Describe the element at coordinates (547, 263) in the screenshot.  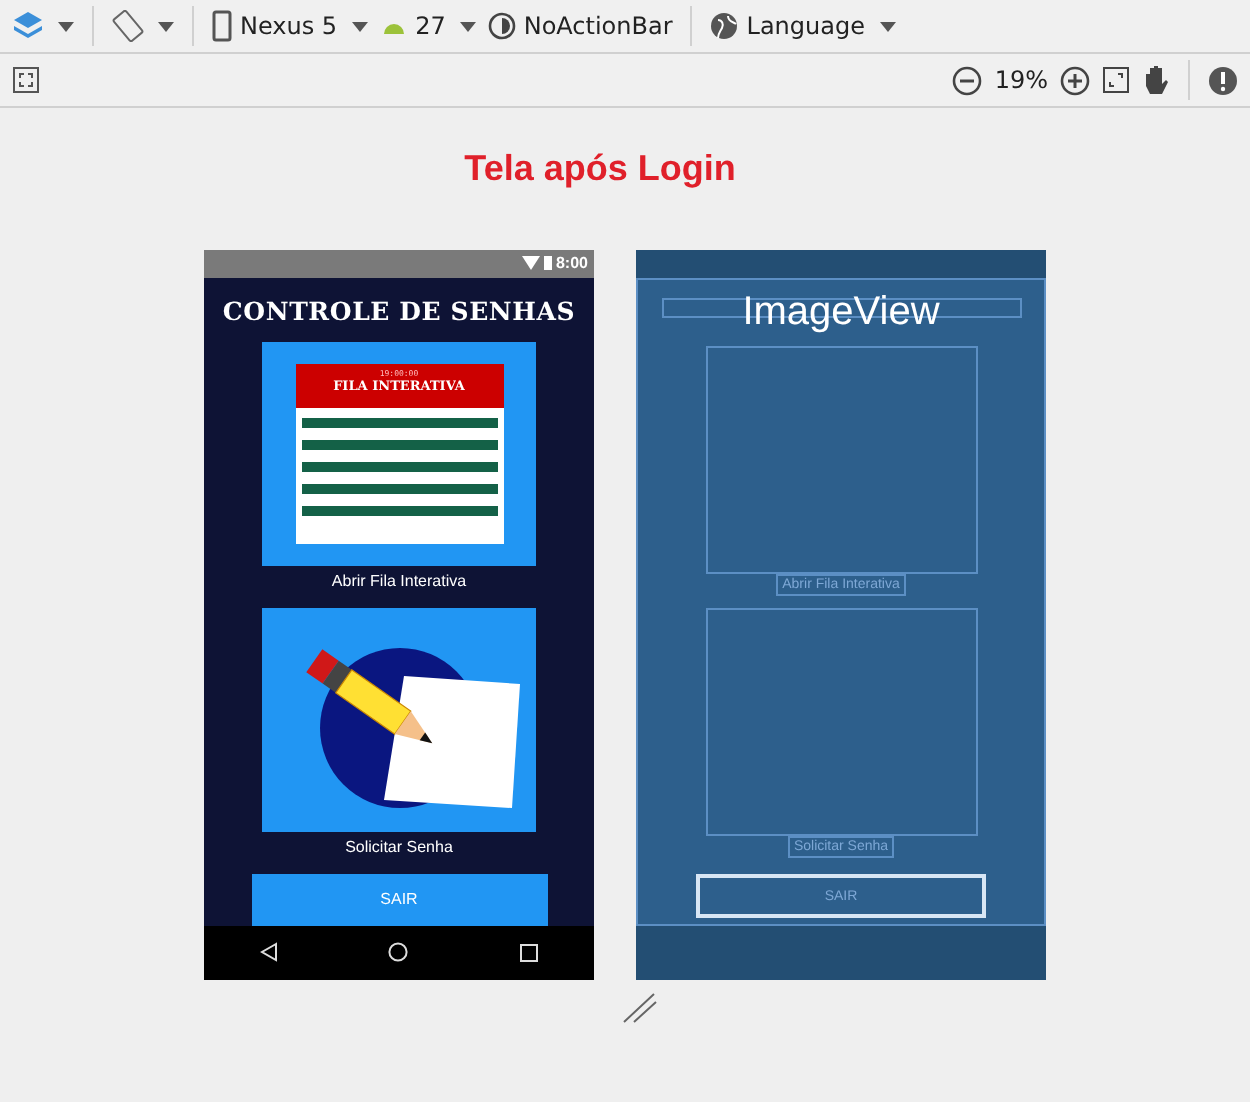
I see `battery-icon` at that location.